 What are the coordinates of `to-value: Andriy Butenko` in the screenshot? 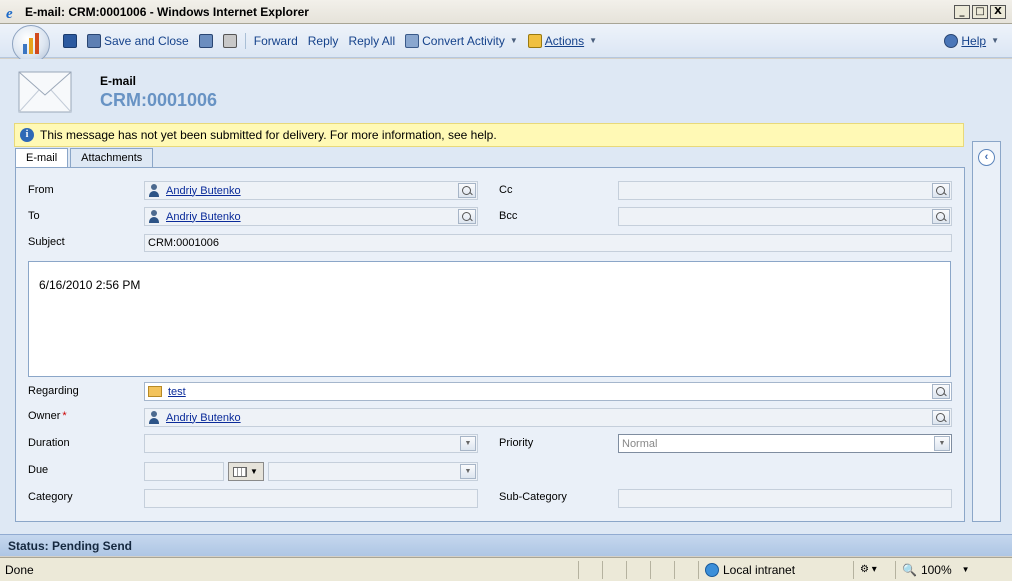 It's located at (203, 217).